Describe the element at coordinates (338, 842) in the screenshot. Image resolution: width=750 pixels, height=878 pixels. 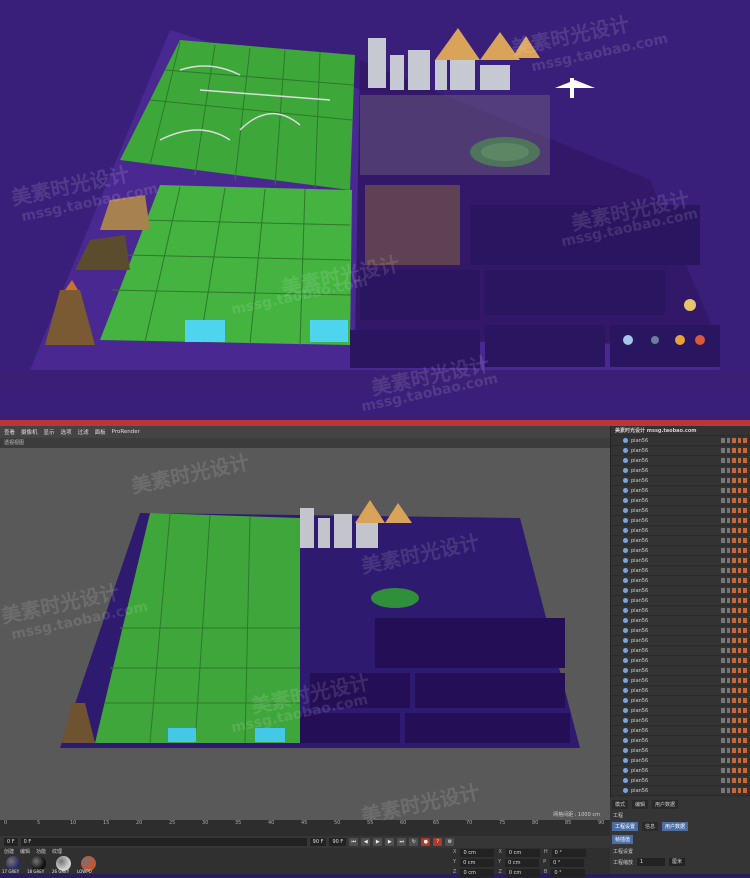
I see `end-frame-field-2: 90 F` at that location.